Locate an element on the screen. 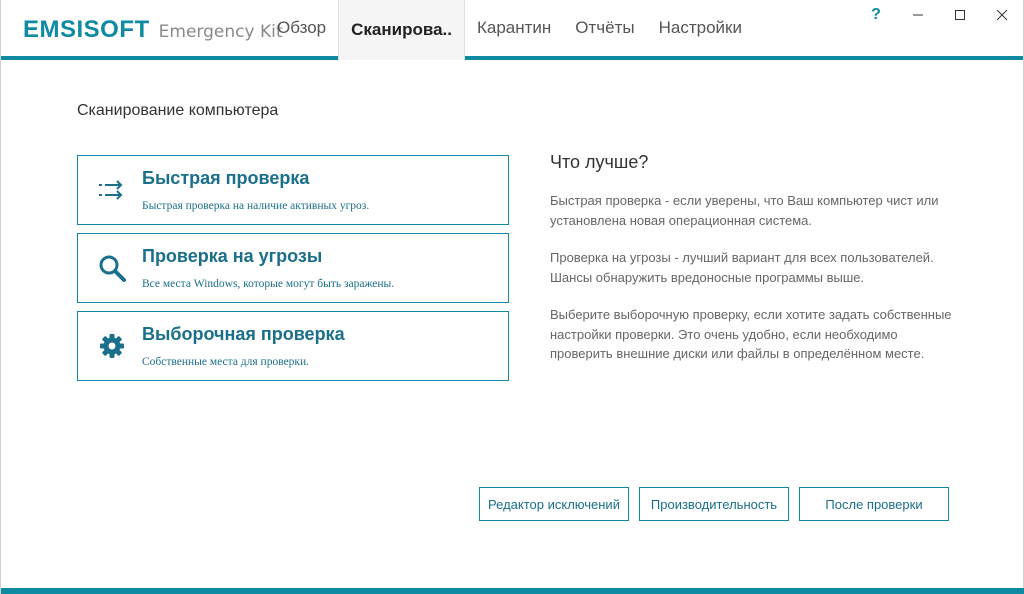  performance-button: Производительность is located at coordinates (714, 504).